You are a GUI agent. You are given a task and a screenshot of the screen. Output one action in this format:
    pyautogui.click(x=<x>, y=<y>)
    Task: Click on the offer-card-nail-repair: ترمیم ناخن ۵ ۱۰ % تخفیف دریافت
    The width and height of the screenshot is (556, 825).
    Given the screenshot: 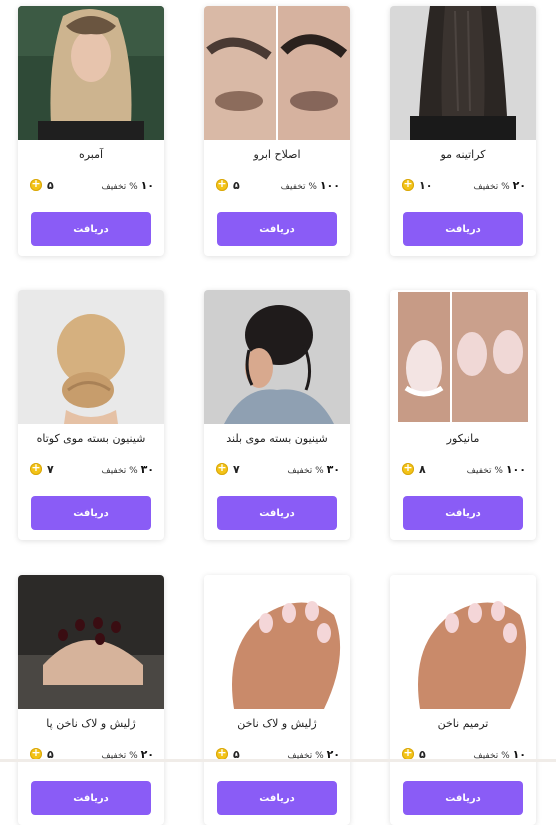 What is the action you would take?
    pyautogui.click(x=463, y=700)
    